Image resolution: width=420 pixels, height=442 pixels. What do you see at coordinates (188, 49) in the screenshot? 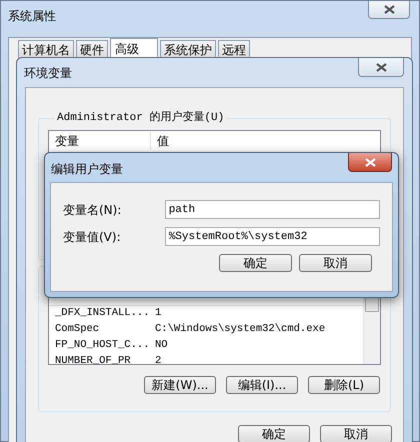
I see `tab: 系统保护` at bounding box center [188, 49].